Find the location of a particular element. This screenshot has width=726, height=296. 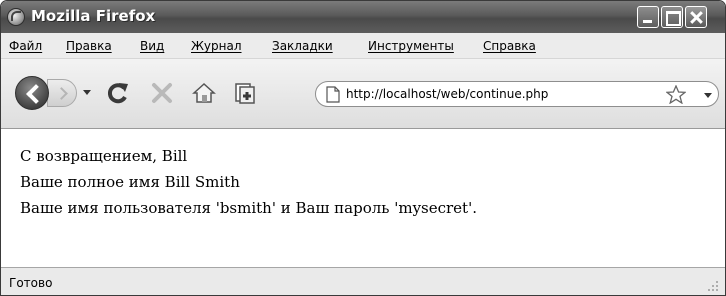

close-button is located at coordinates (696, 17).